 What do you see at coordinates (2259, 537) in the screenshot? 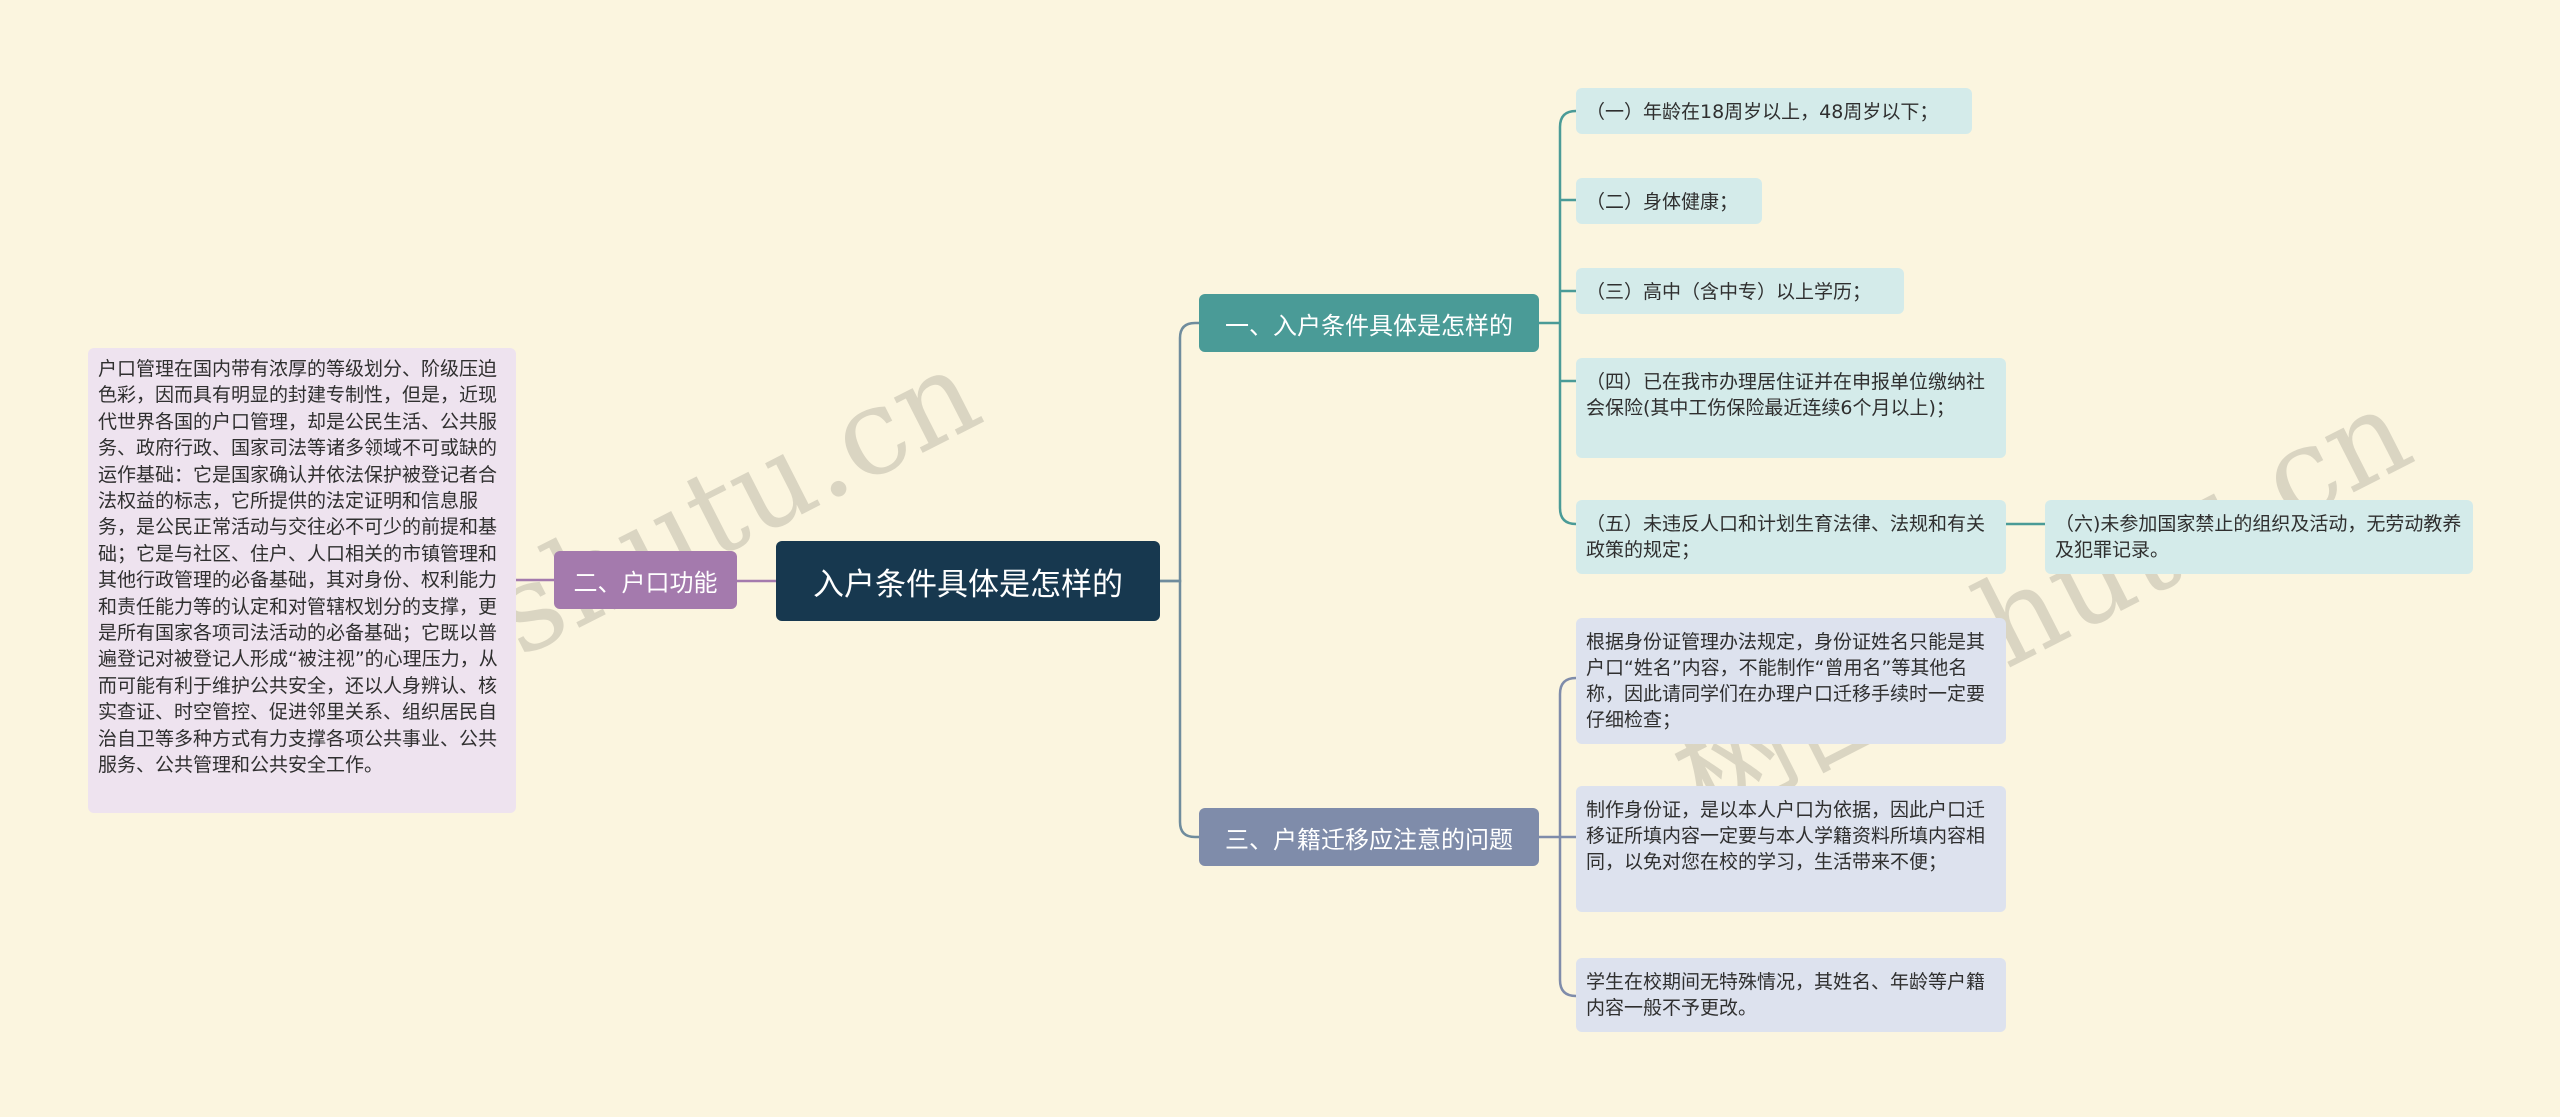
I see `leaf-condition-6: （六)未参加国家禁止的组织及活动，无劳动教养及犯罪记录。` at bounding box center [2259, 537].